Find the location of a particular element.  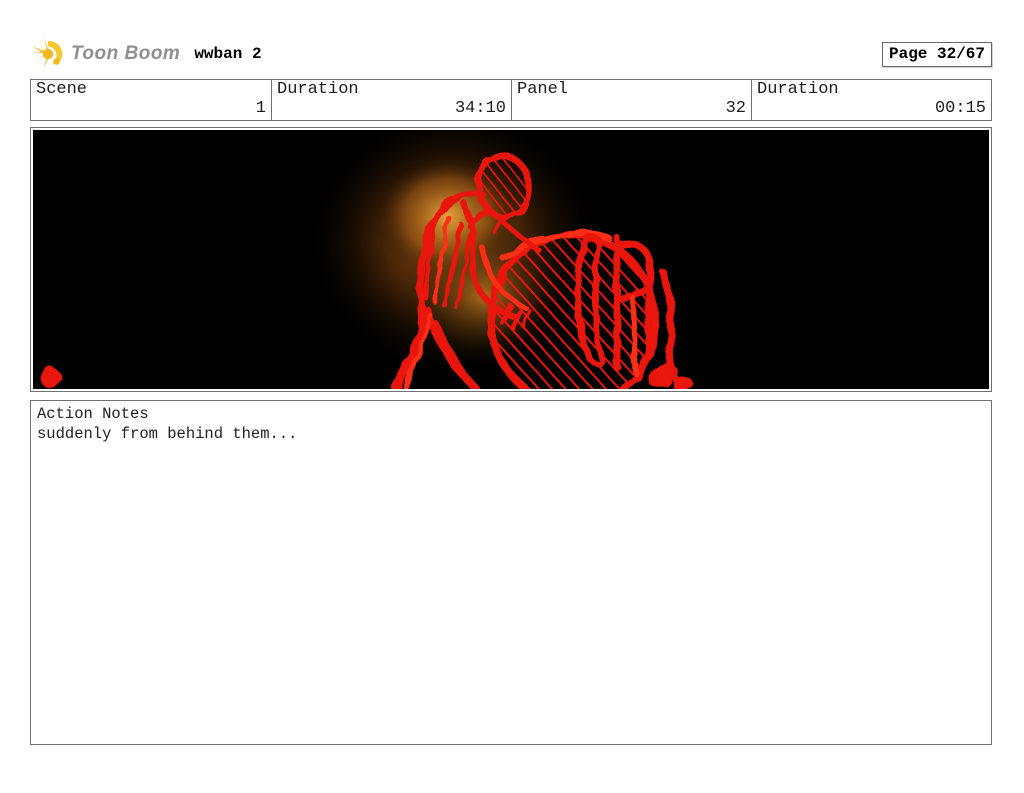

scene-value: 1 is located at coordinates (260, 108).